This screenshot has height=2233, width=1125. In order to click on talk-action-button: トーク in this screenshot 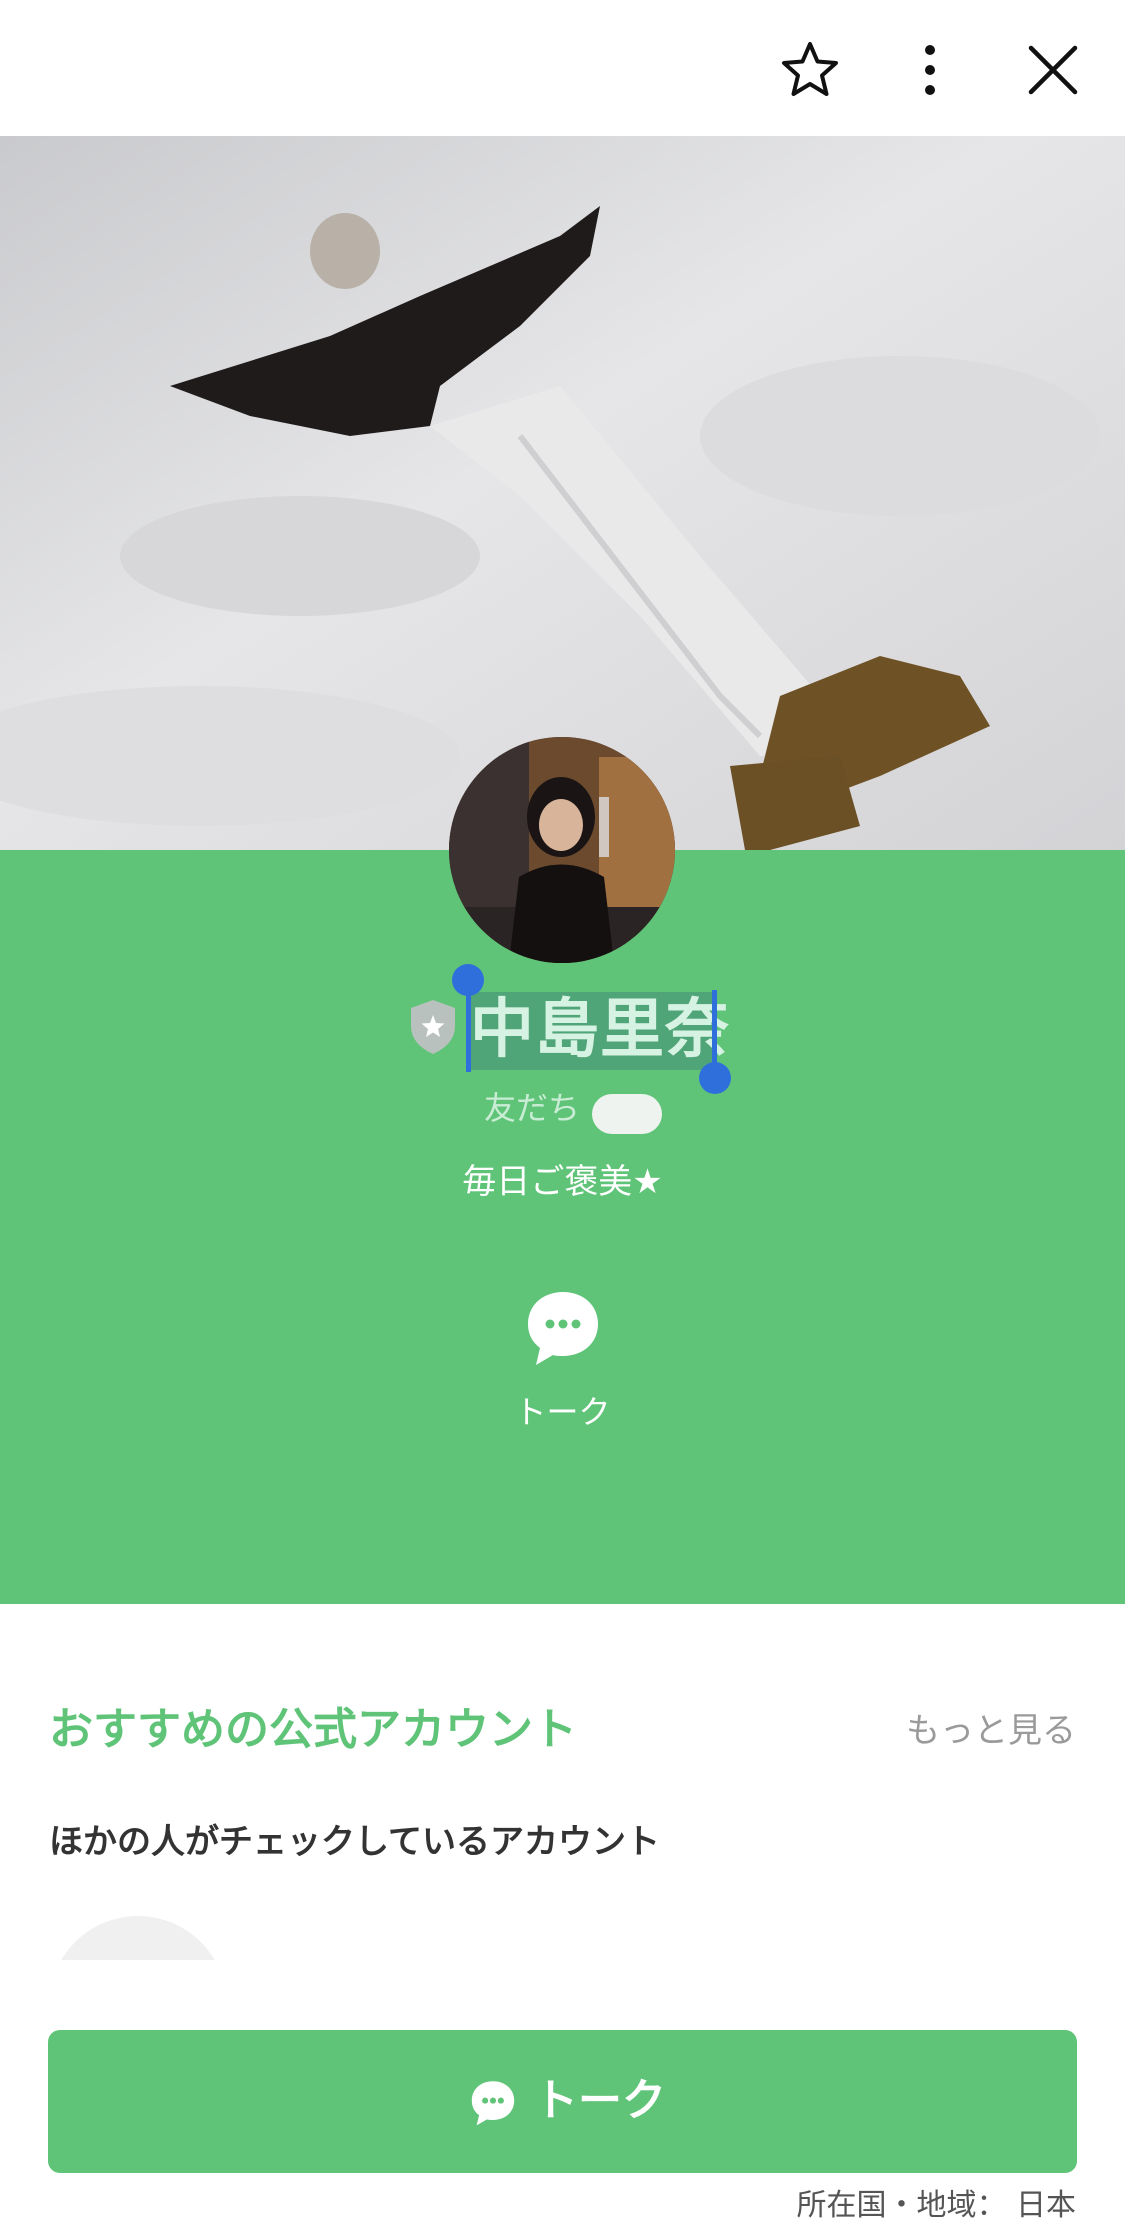, I will do `click(562, 1365)`.